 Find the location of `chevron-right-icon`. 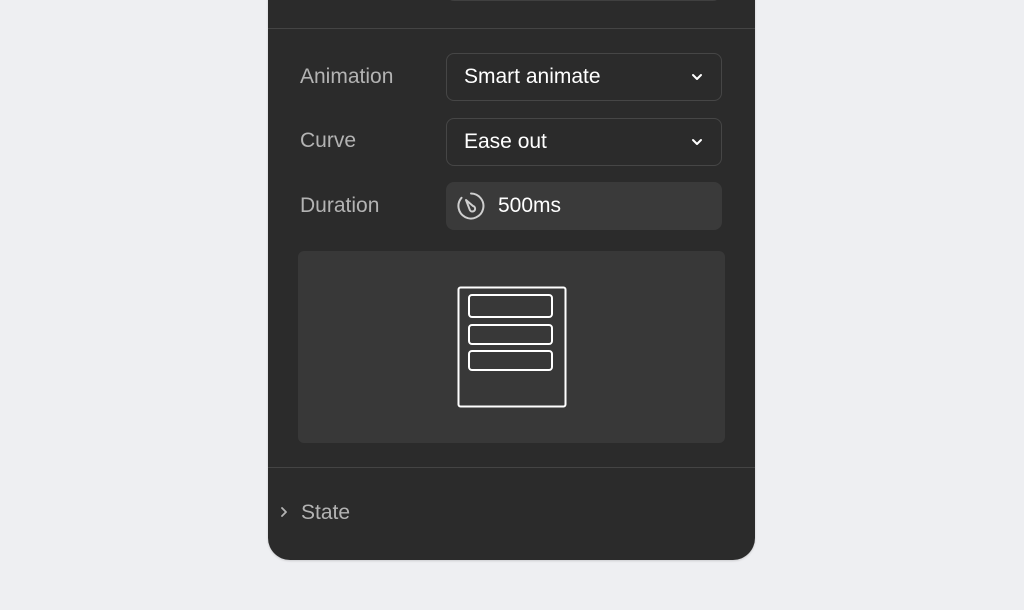

chevron-right-icon is located at coordinates (284, 512).